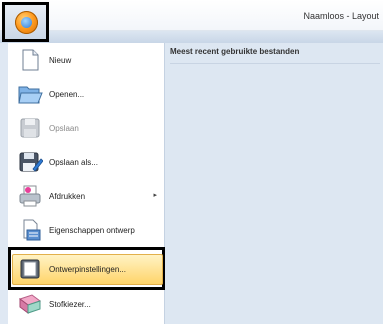 This screenshot has height=324, width=383. Describe the element at coordinates (191, 15) in the screenshot. I see `title-bar: Naamloos - Layout` at that location.